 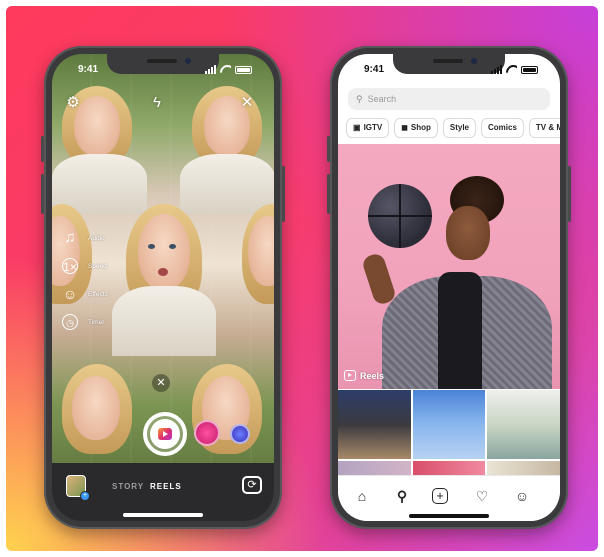 I want to click on chip-style: Style, so click(x=459, y=128).